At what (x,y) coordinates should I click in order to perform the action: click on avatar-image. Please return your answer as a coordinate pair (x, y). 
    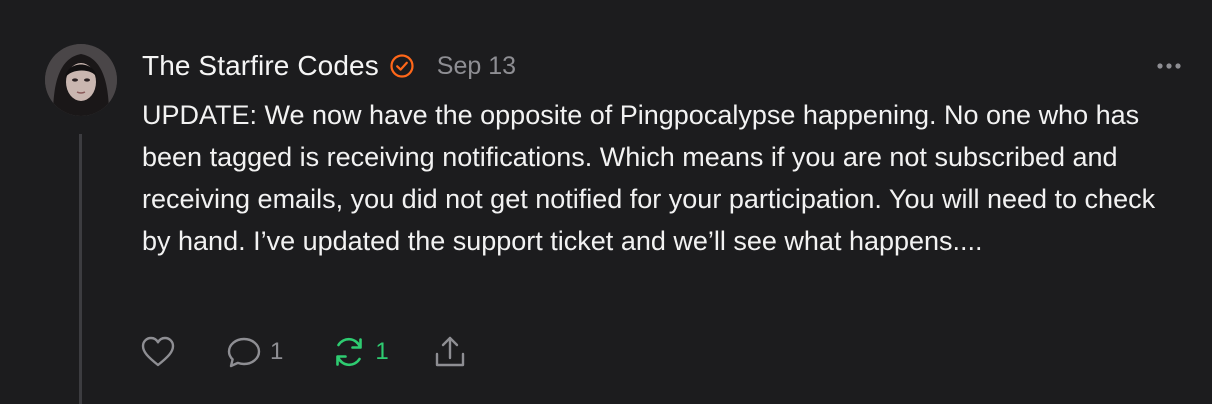
    Looking at the image, I should click on (81, 80).